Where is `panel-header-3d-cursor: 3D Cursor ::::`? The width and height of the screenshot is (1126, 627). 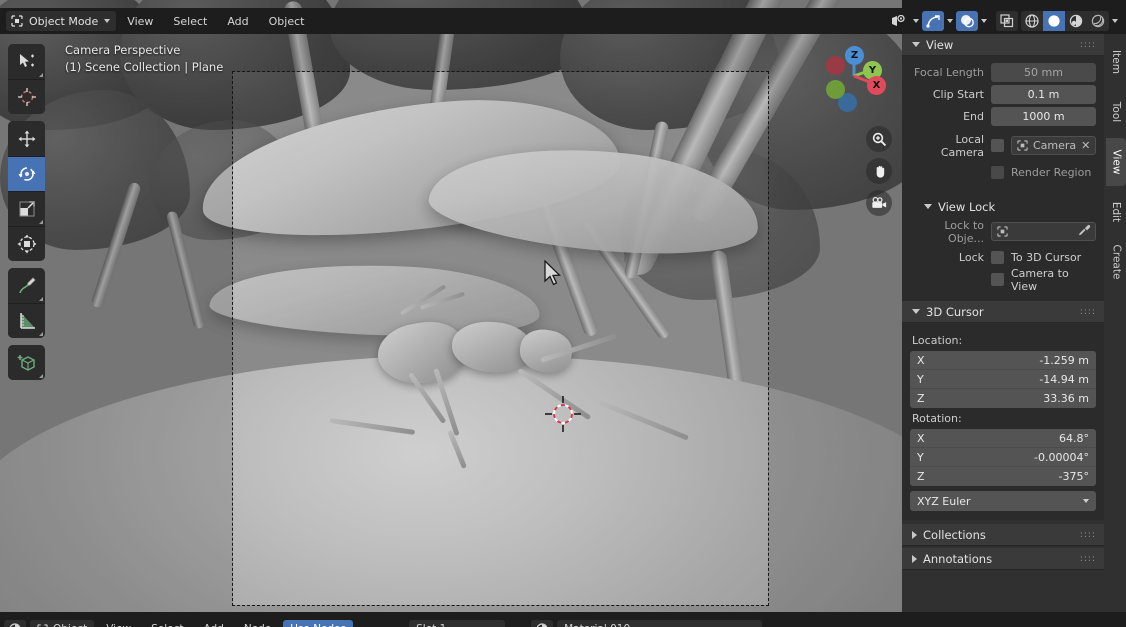 panel-header-3d-cursor: 3D Cursor :::: is located at coordinates (1003, 312).